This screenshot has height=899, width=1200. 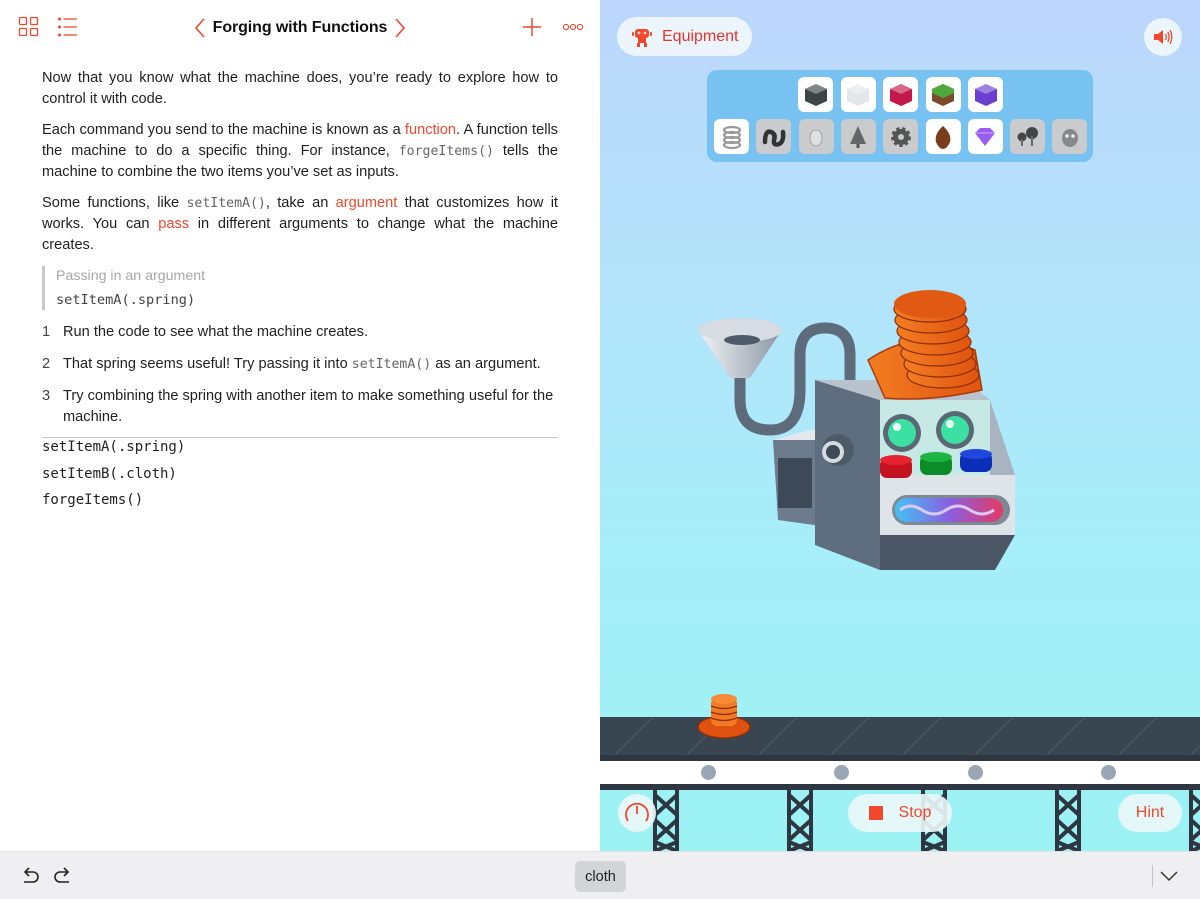 I want to click on callout-title: Passing in an argument, so click(x=131, y=276).